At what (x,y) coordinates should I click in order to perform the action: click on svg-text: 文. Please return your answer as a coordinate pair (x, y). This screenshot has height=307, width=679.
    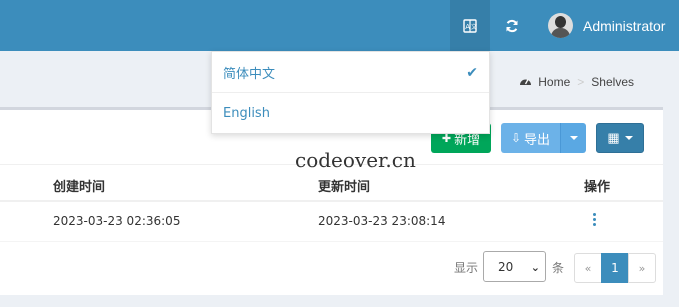
    Looking at the image, I should click on (474, 27).